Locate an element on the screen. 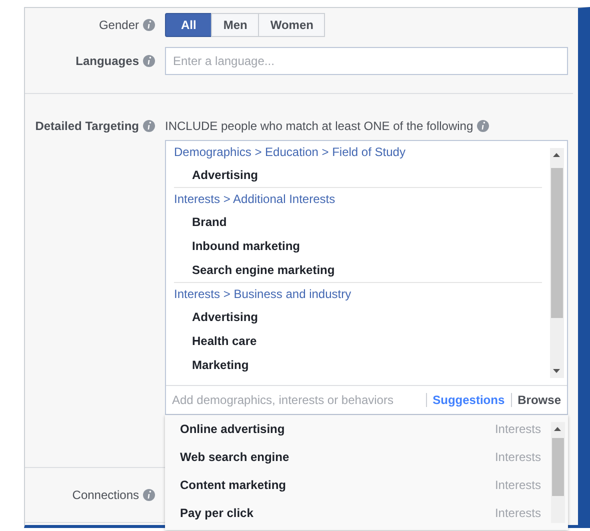 This screenshot has width=590, height=531. detailed-targeting-label: Detailed Targeting is located at coordinates (87, 126).